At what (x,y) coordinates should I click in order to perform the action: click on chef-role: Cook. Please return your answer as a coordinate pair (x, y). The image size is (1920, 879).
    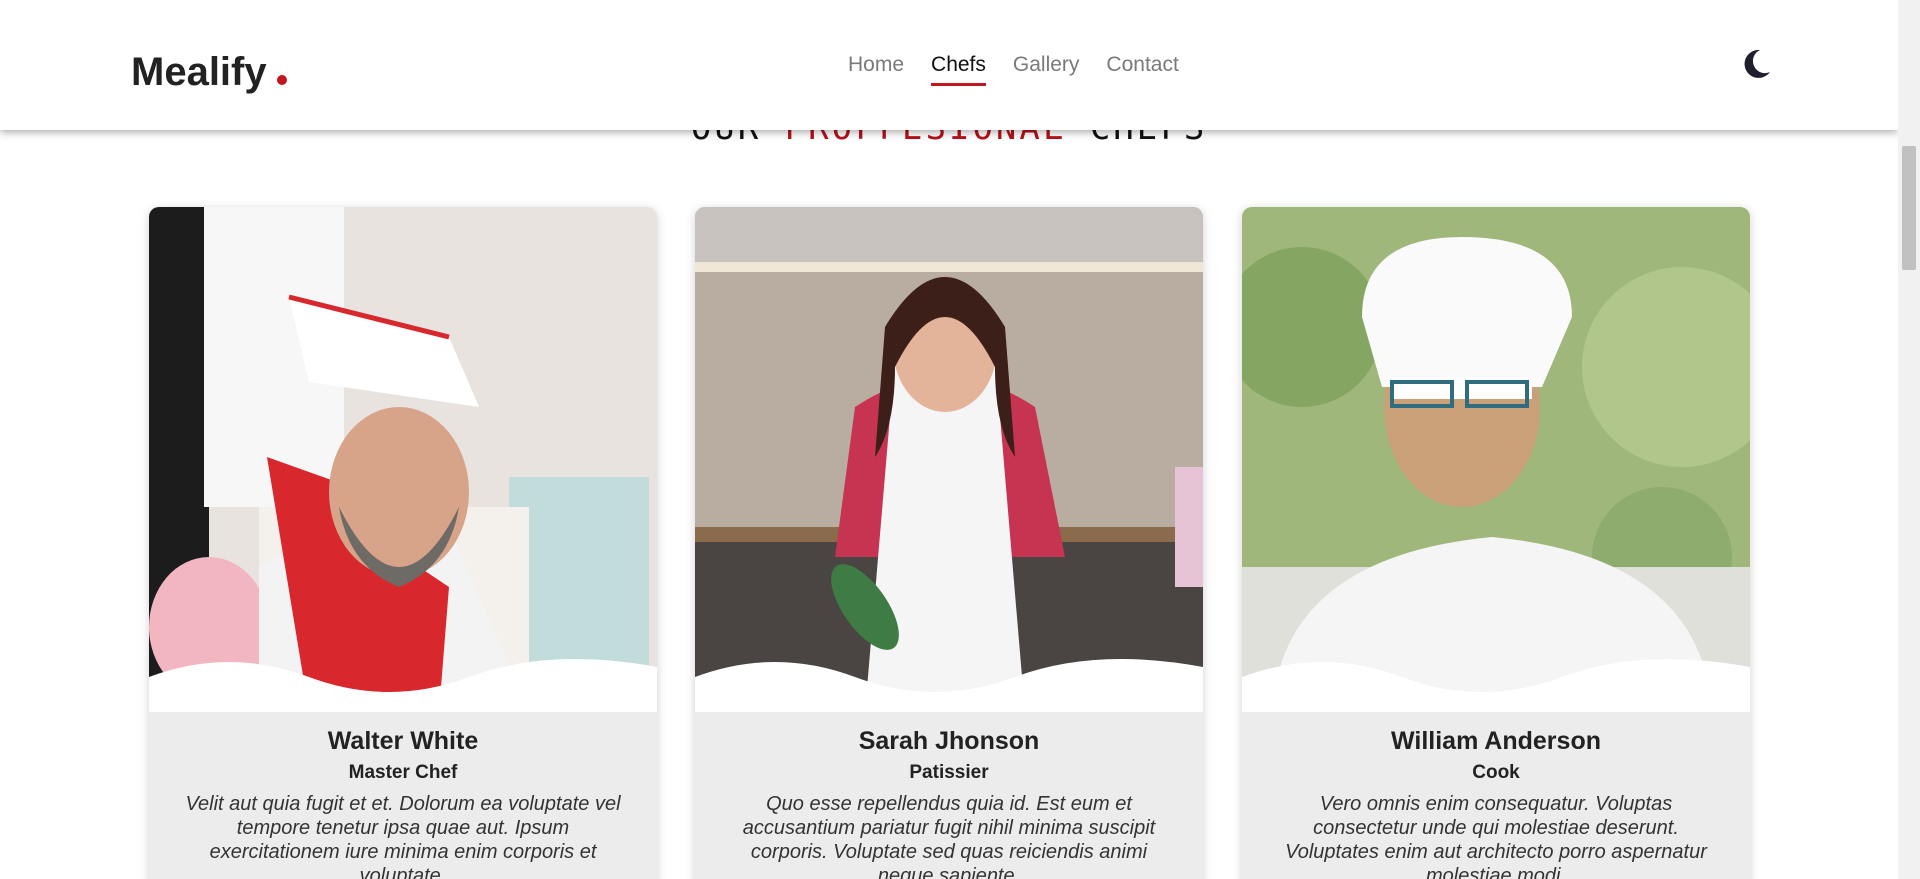
    Looking at the image, I should click on (1496, 772).